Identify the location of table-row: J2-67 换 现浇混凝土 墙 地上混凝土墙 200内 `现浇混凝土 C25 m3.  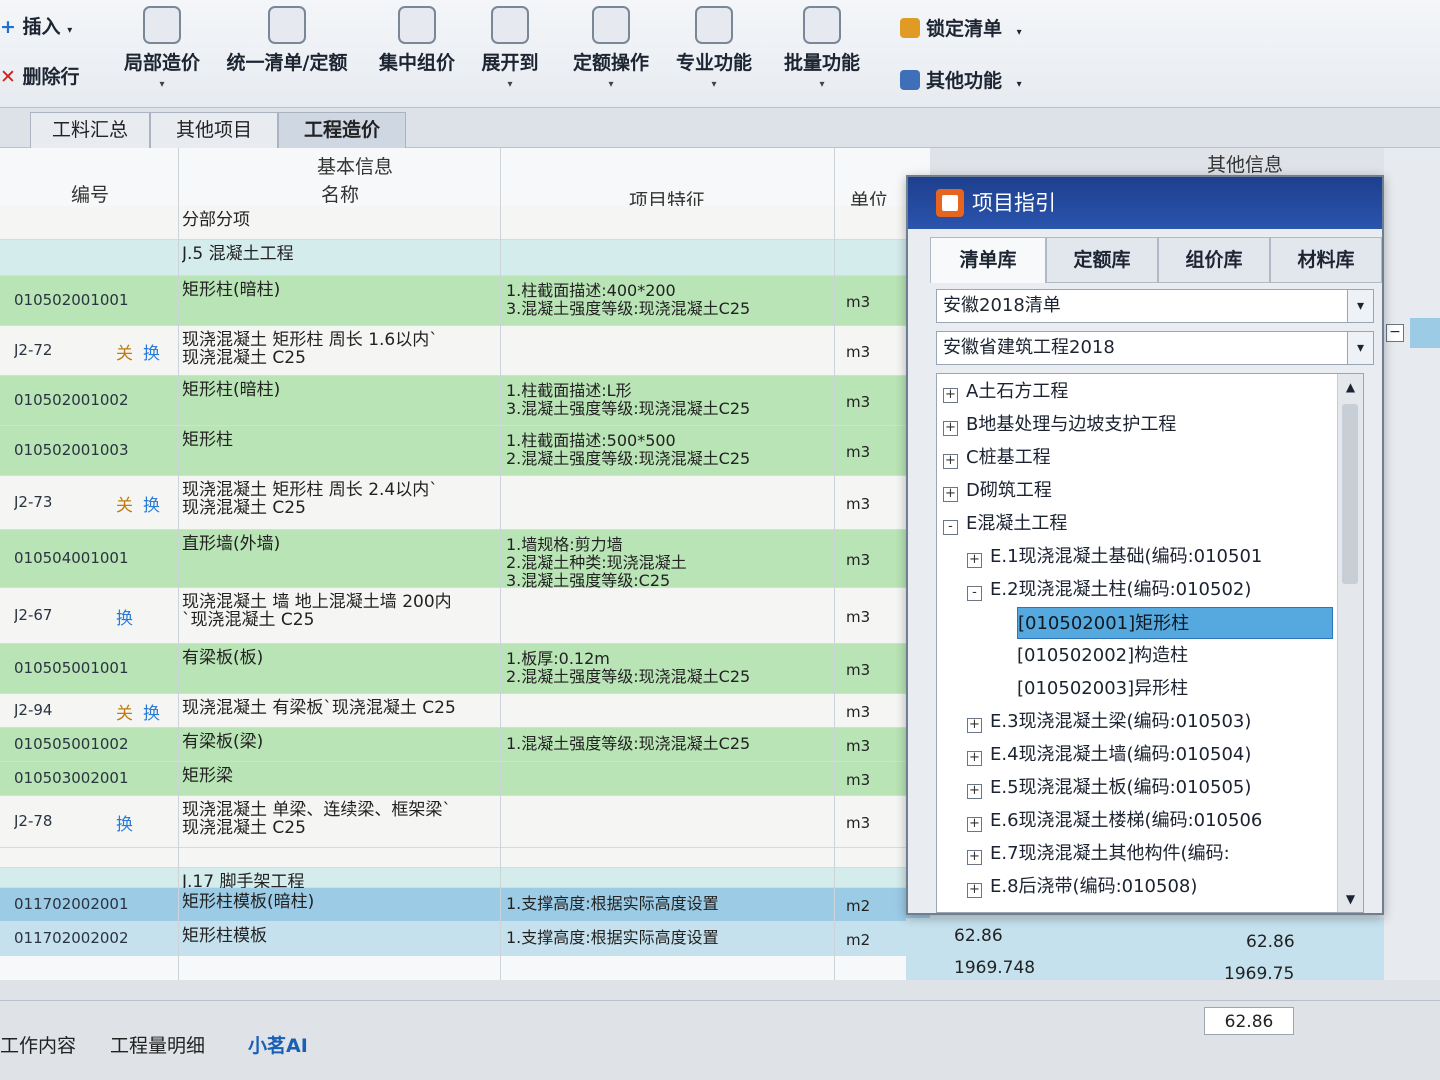
(465, 616).